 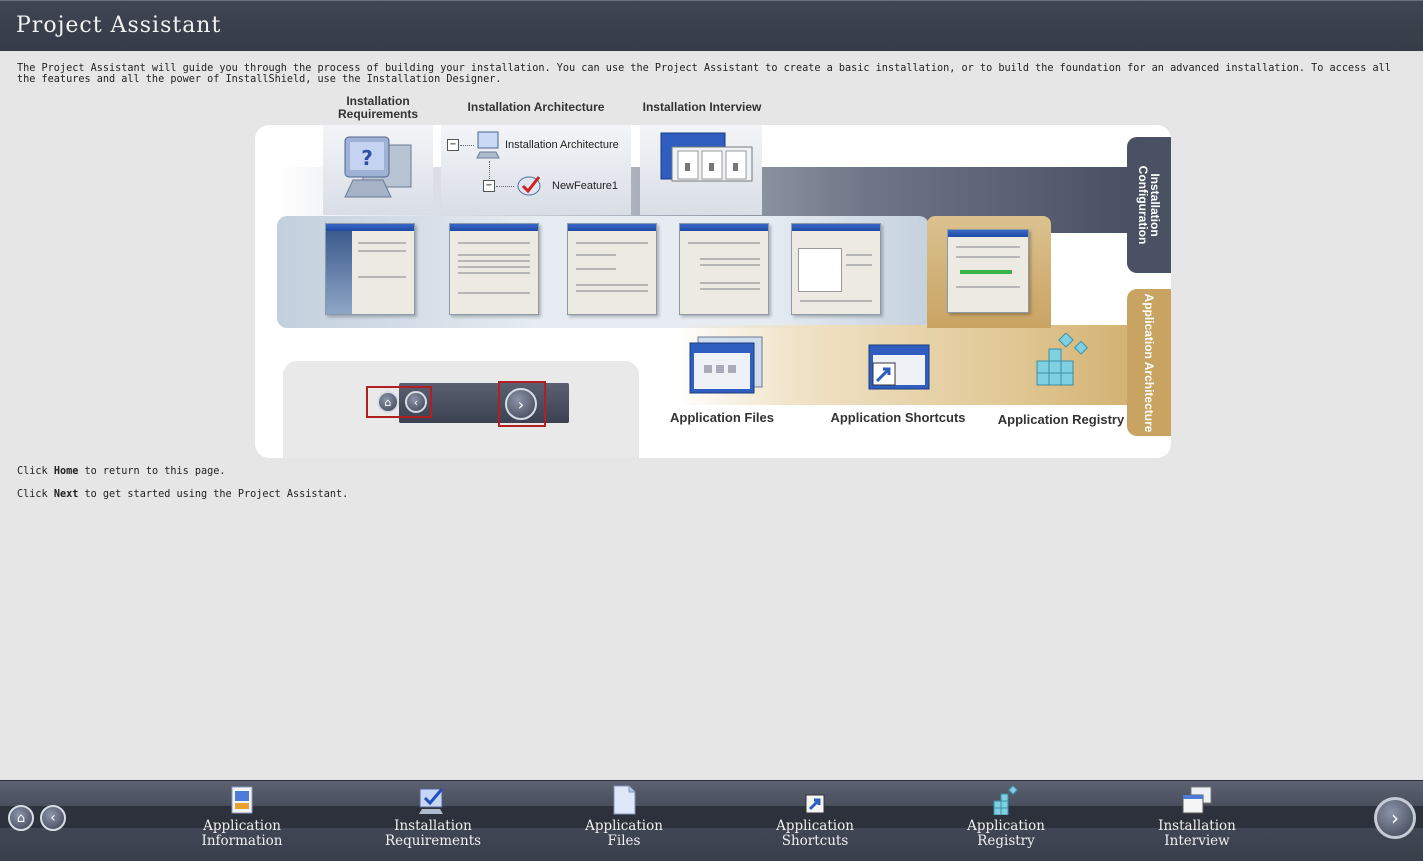 I want to click on app-registry-icon, so click(x=1006, y=800).